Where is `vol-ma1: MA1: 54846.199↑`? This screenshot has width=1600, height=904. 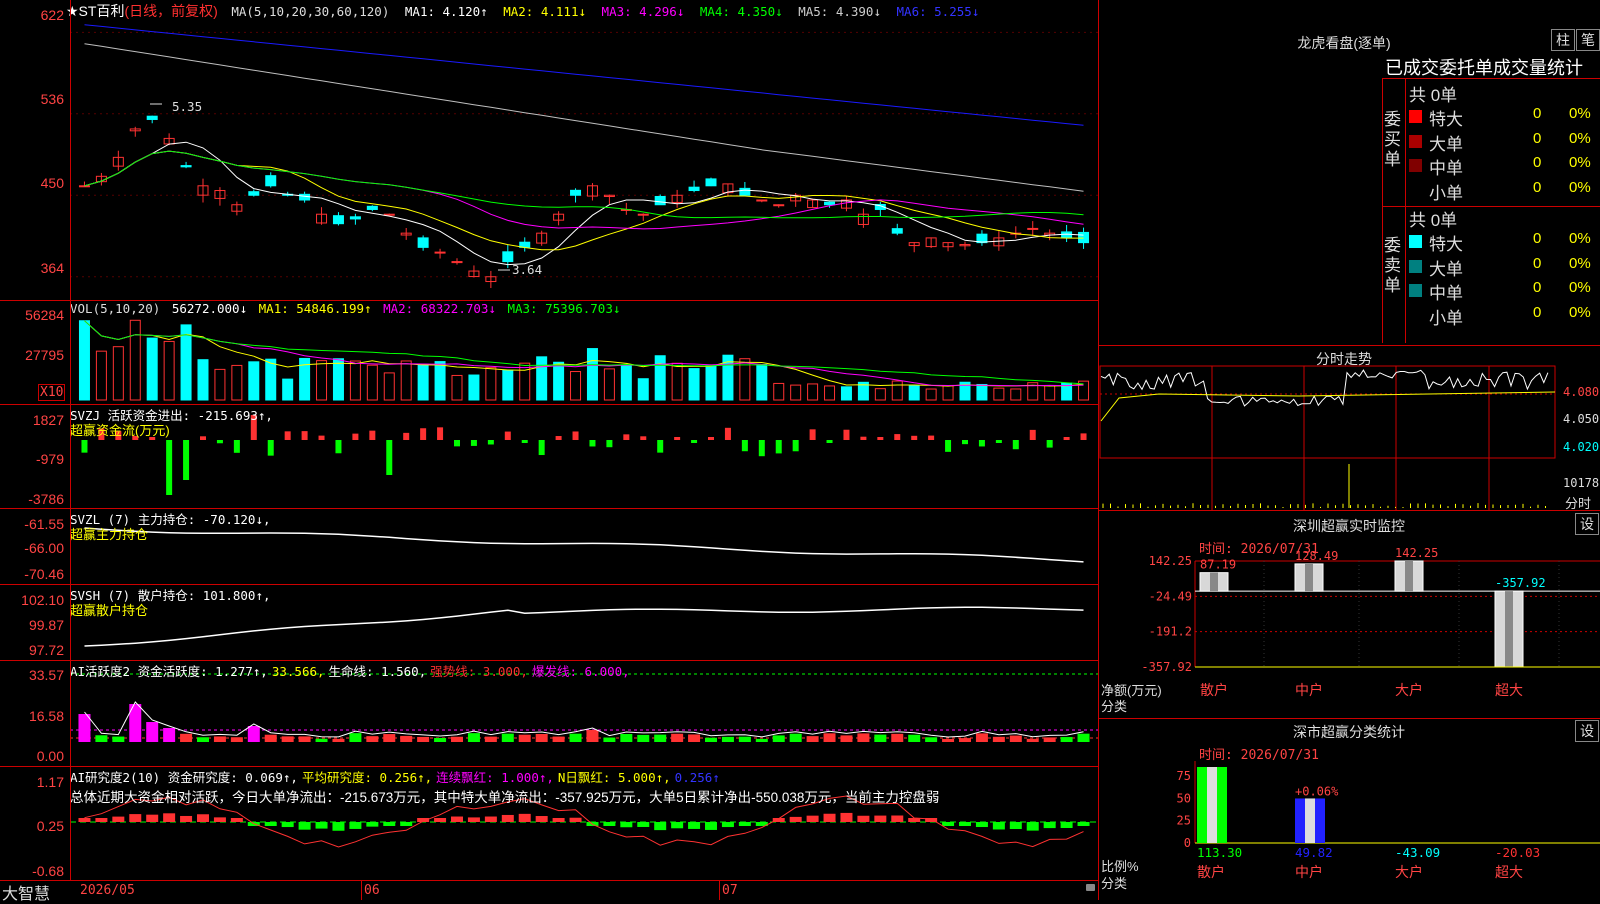 vol-ma1: MA1: 54846.199↑ is located at coordinates (315, 308).